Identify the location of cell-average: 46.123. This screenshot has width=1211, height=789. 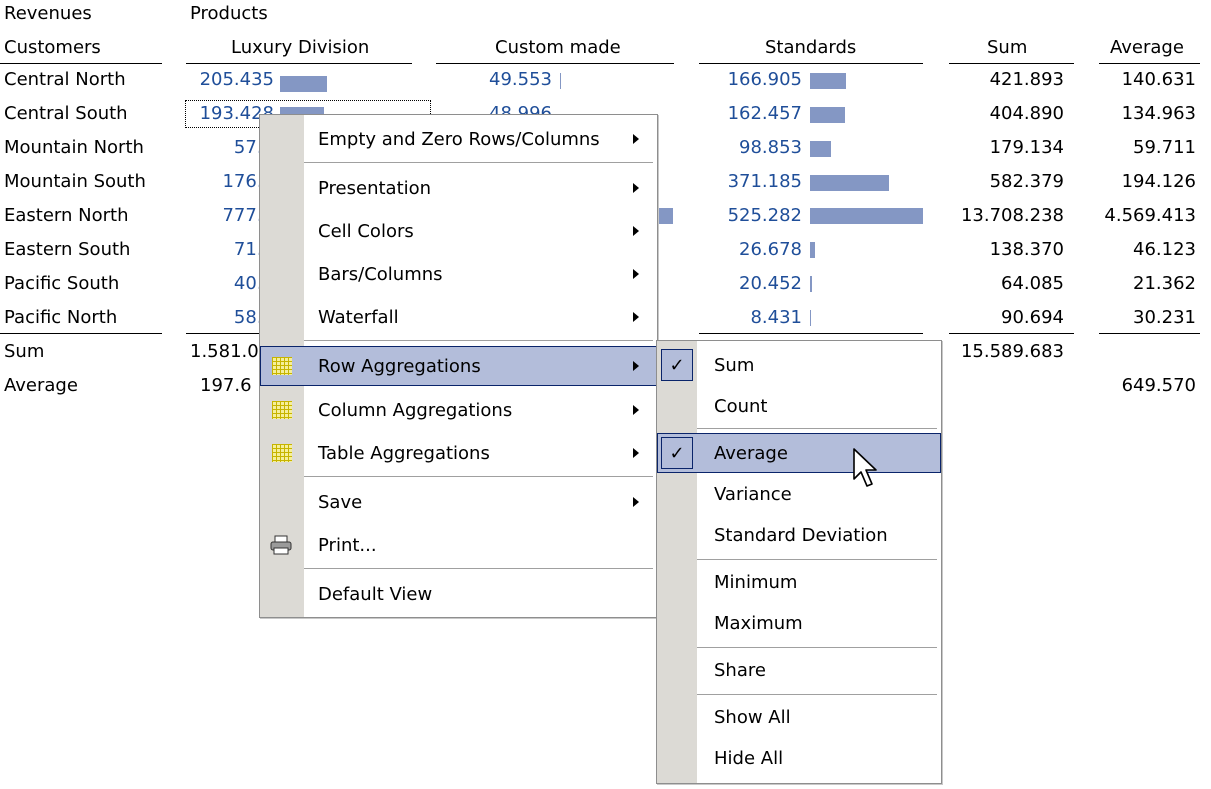
(1164, 249).